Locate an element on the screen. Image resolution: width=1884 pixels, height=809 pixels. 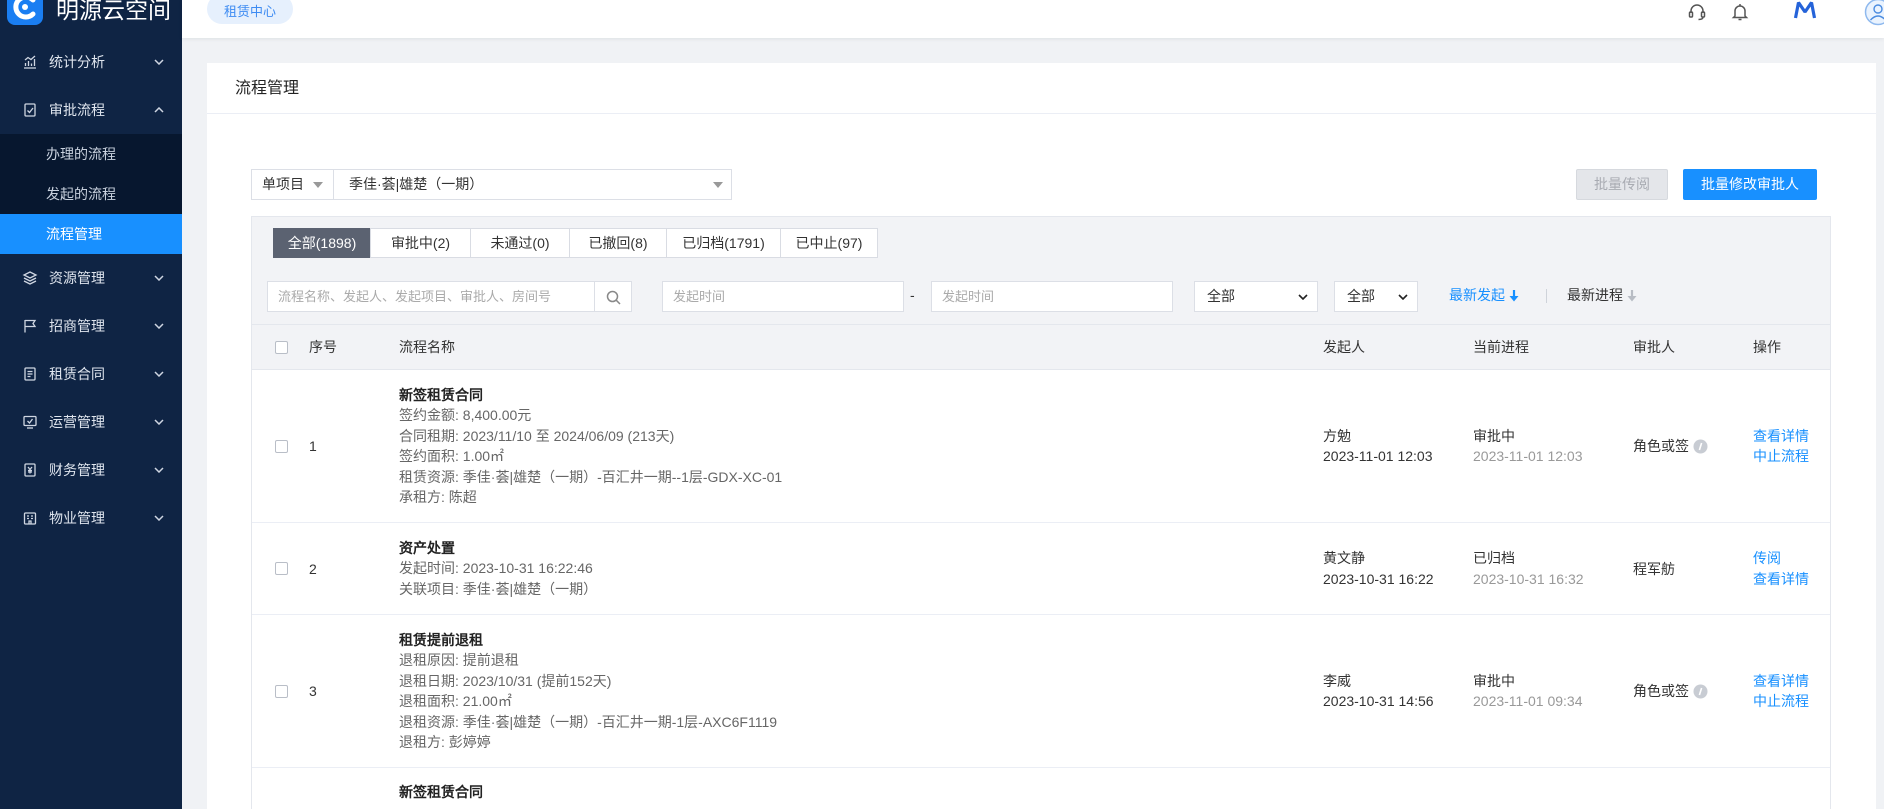
tab-archived: 已归档(1791) is located at coordinates (723, 243).